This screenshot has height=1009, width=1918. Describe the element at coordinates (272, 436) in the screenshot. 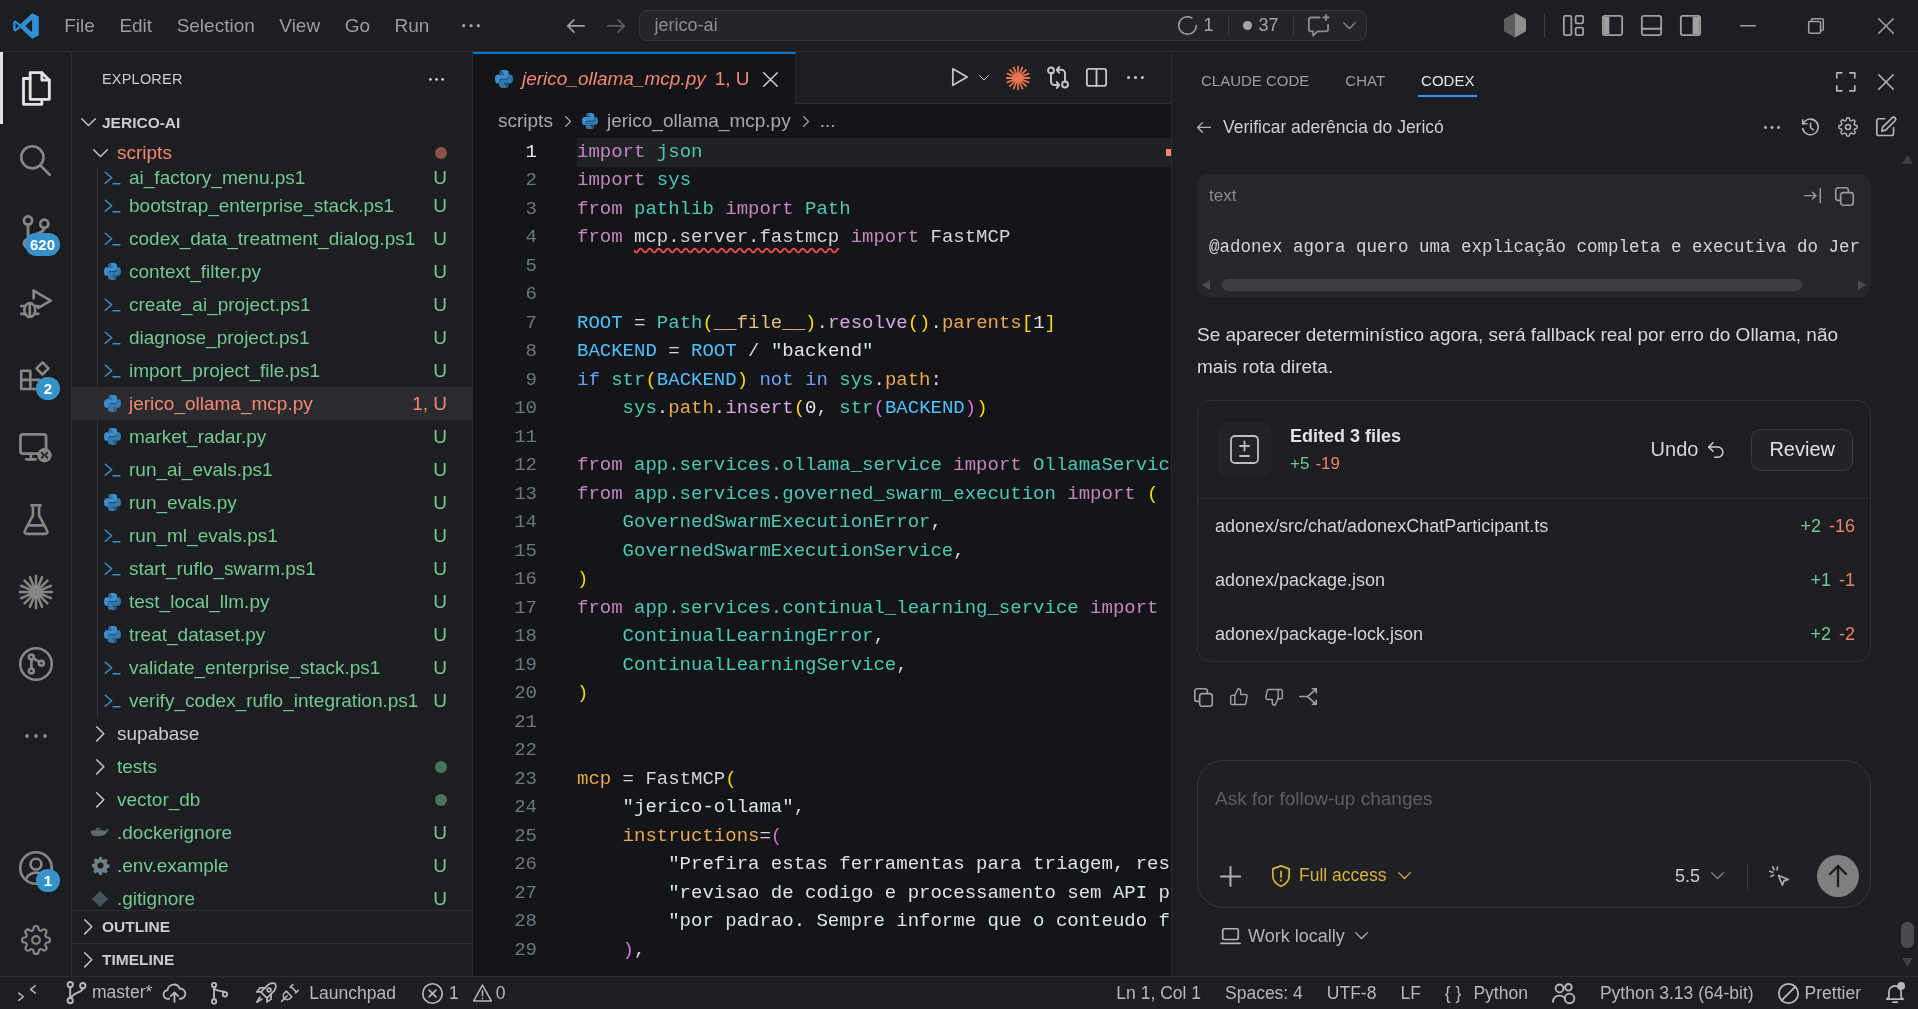

I see `tree-item: market_radar.py U` at that location.